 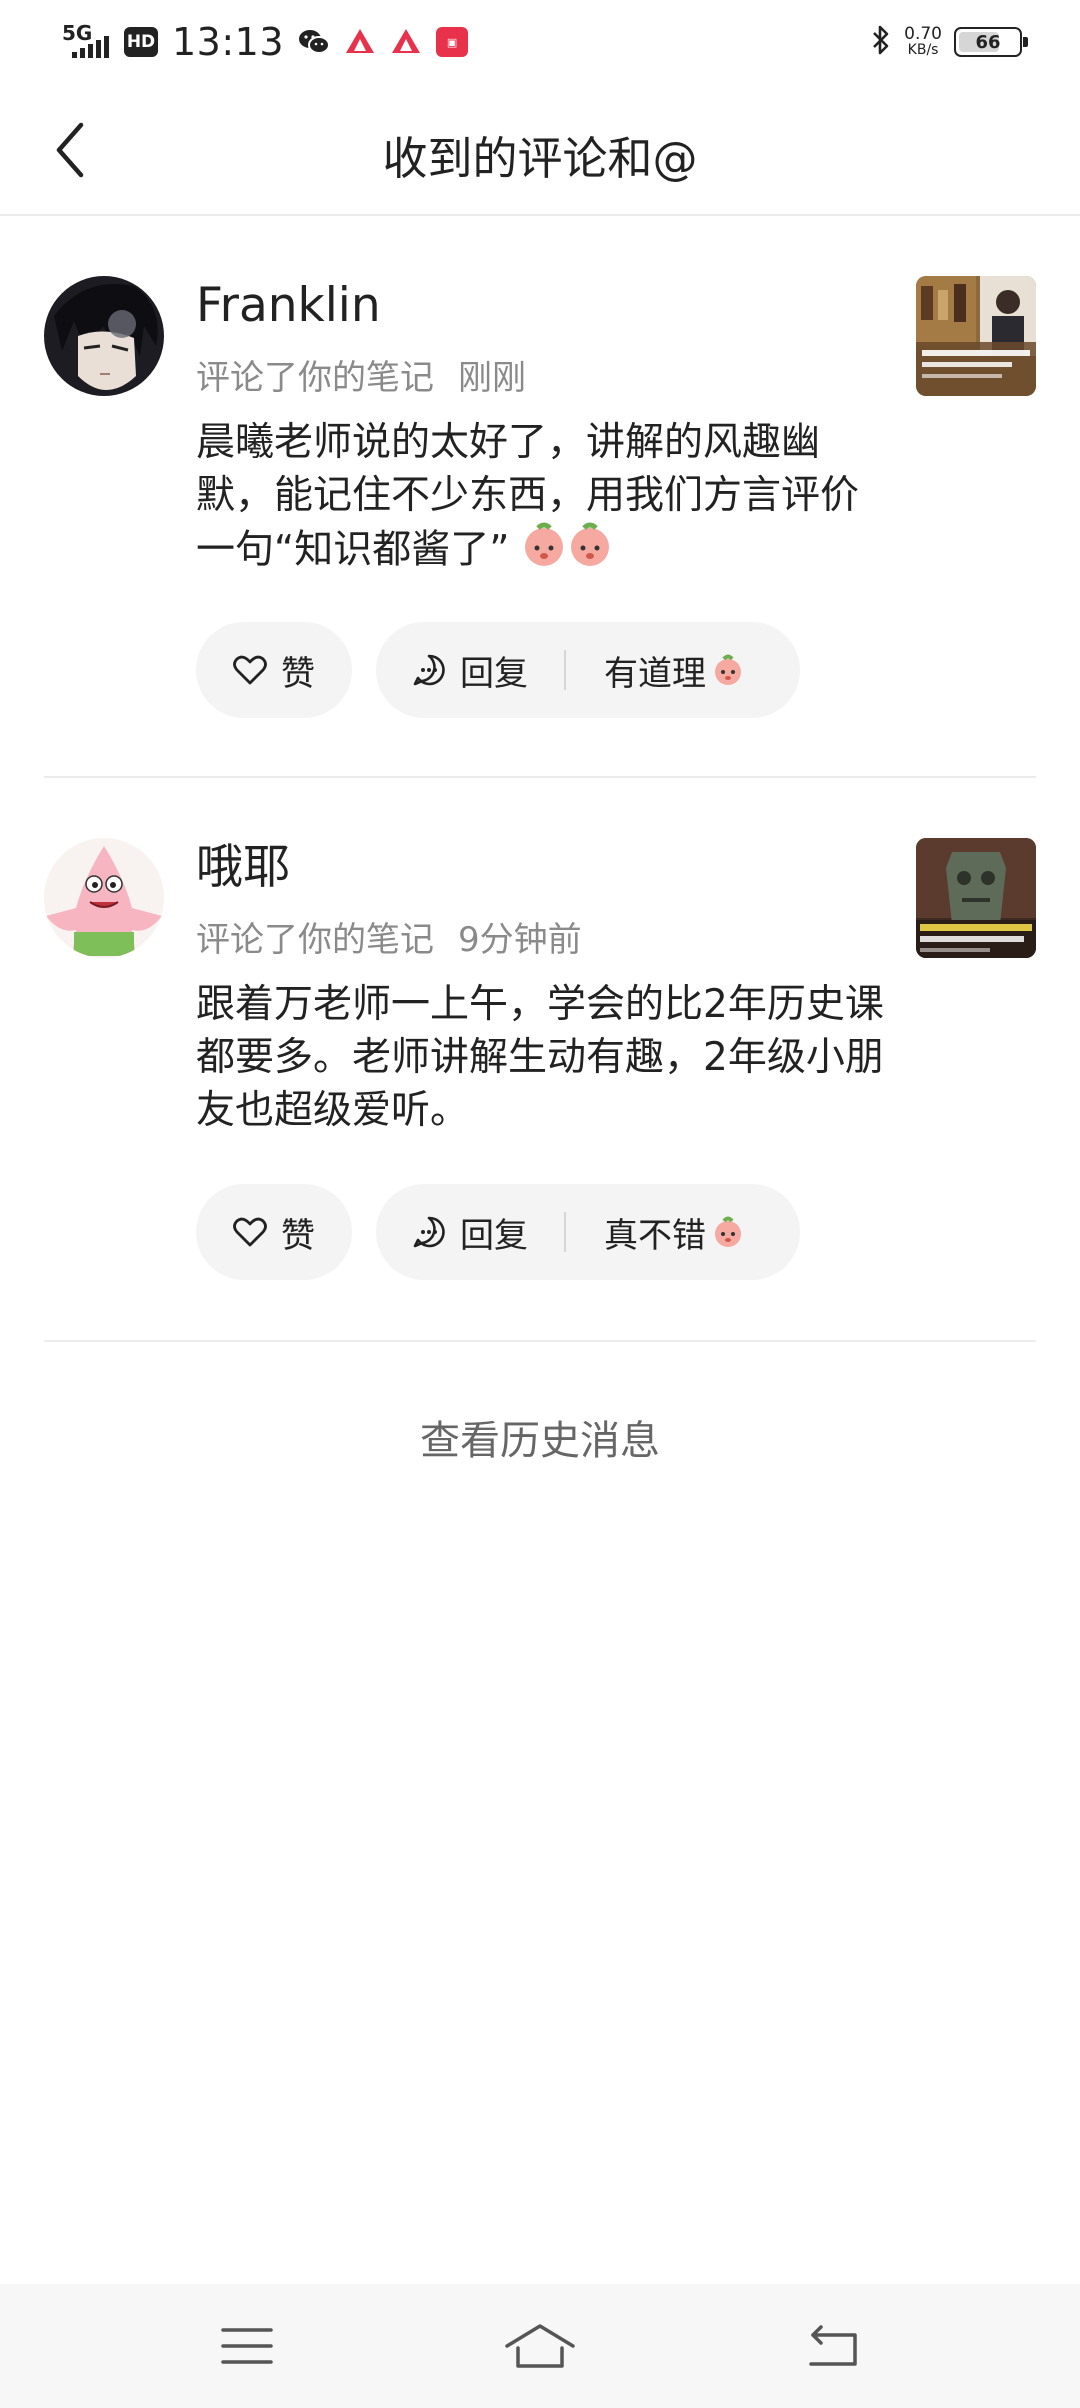 I want to click on comment-time: 9分钟前, so click(x=520, y=940).